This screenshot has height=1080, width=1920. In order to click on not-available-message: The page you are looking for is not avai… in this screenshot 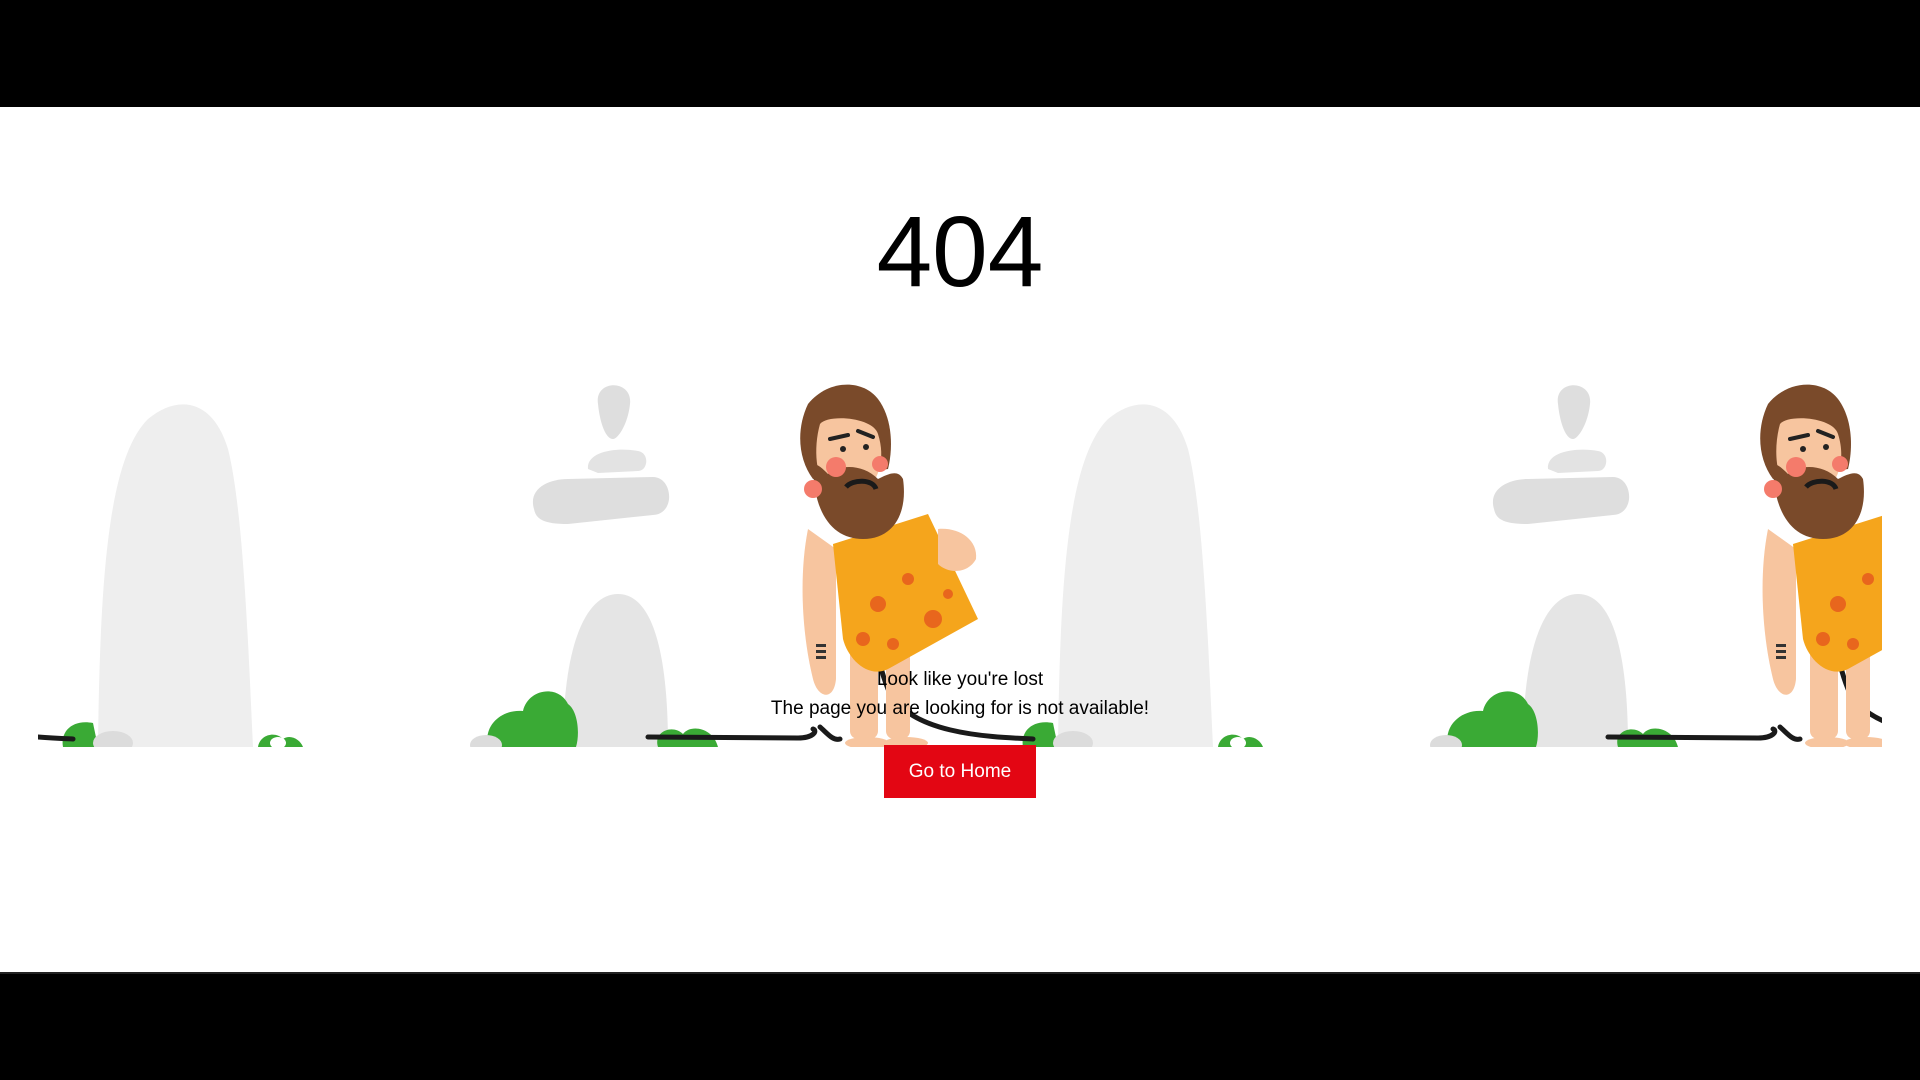, I will do `click(960, 708)`.